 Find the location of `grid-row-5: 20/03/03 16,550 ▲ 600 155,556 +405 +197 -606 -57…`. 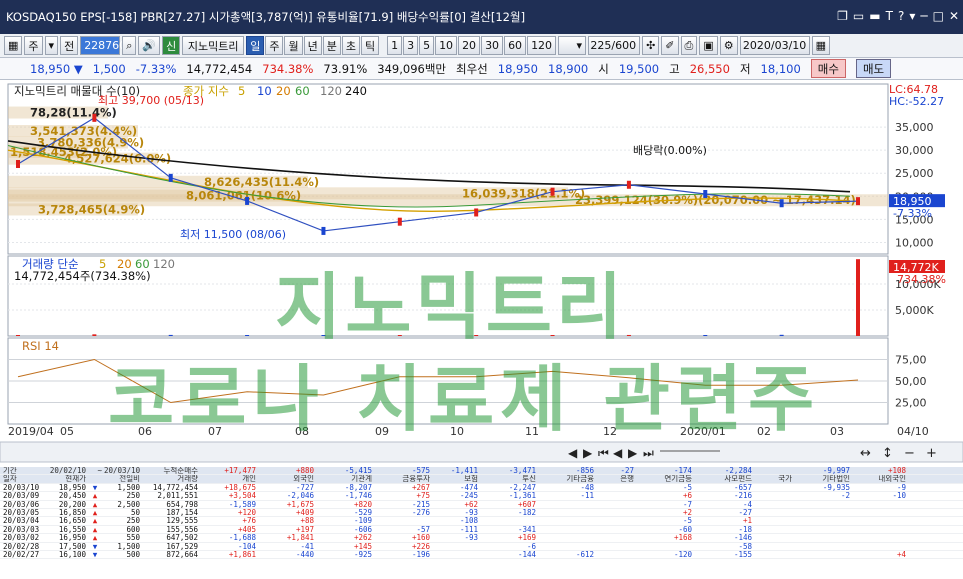

grid-row-5: 20/03/03 16,550 ▲ 600 155,556 +405 +197 -606 -57… is located at coordinates (481, 530).